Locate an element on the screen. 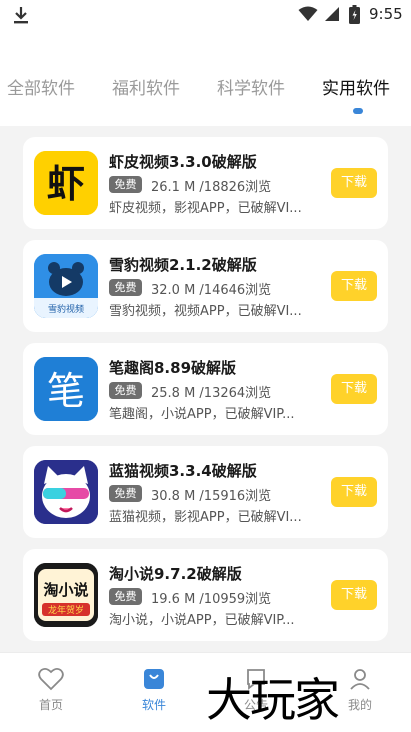  app-title: 蓝猫视频3.3.4破解版 is located at coordinates (183, 471).